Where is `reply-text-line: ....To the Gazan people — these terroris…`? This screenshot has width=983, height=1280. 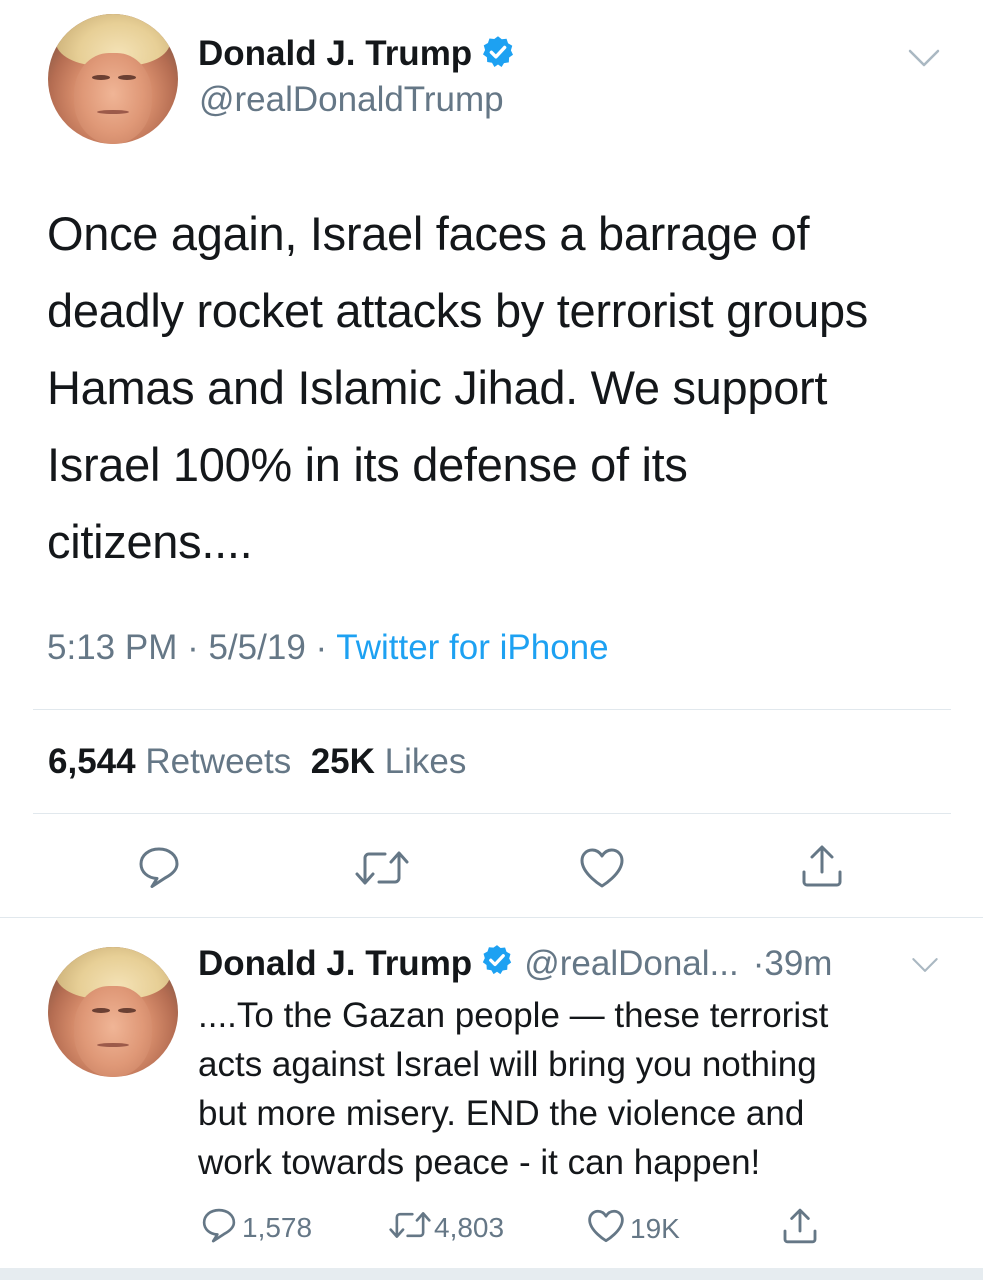 reply-text-line: ....To the Gazan people — these terroris… is located at coordinates (513, 1015).